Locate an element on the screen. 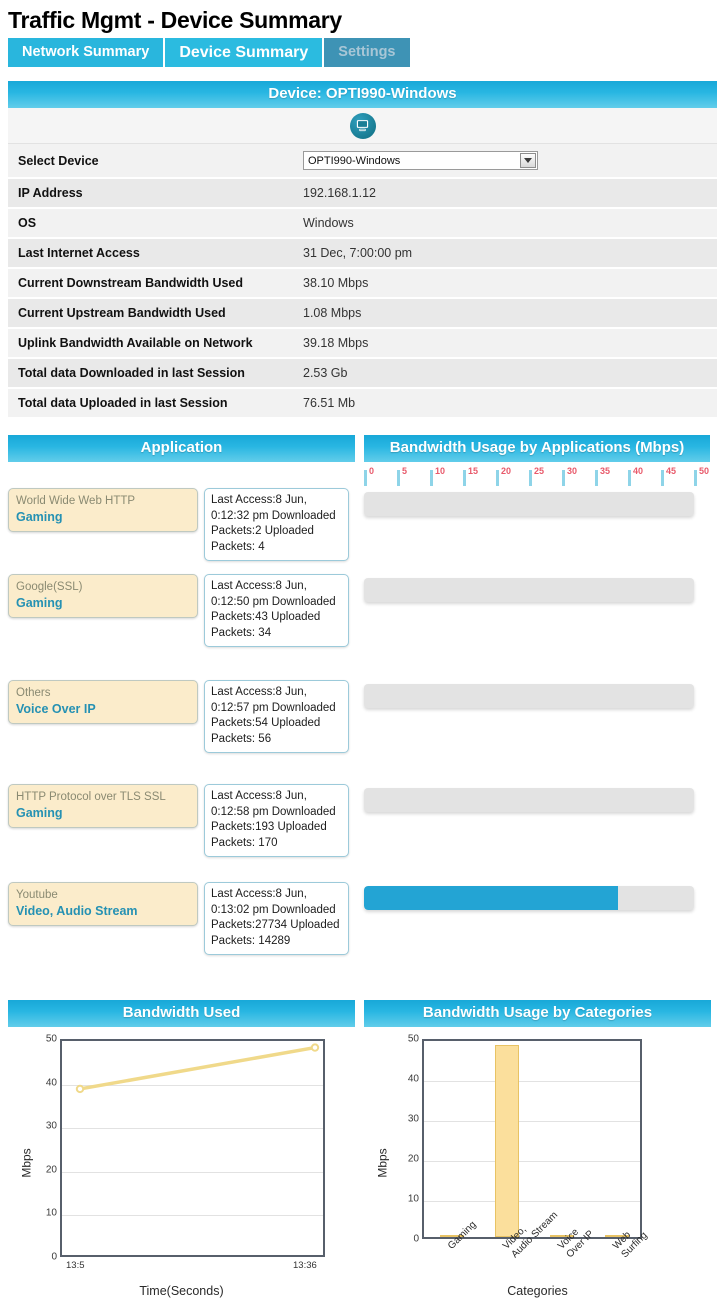  line-chart-ytick-label: 0 is located at coordinates (54, 1257).